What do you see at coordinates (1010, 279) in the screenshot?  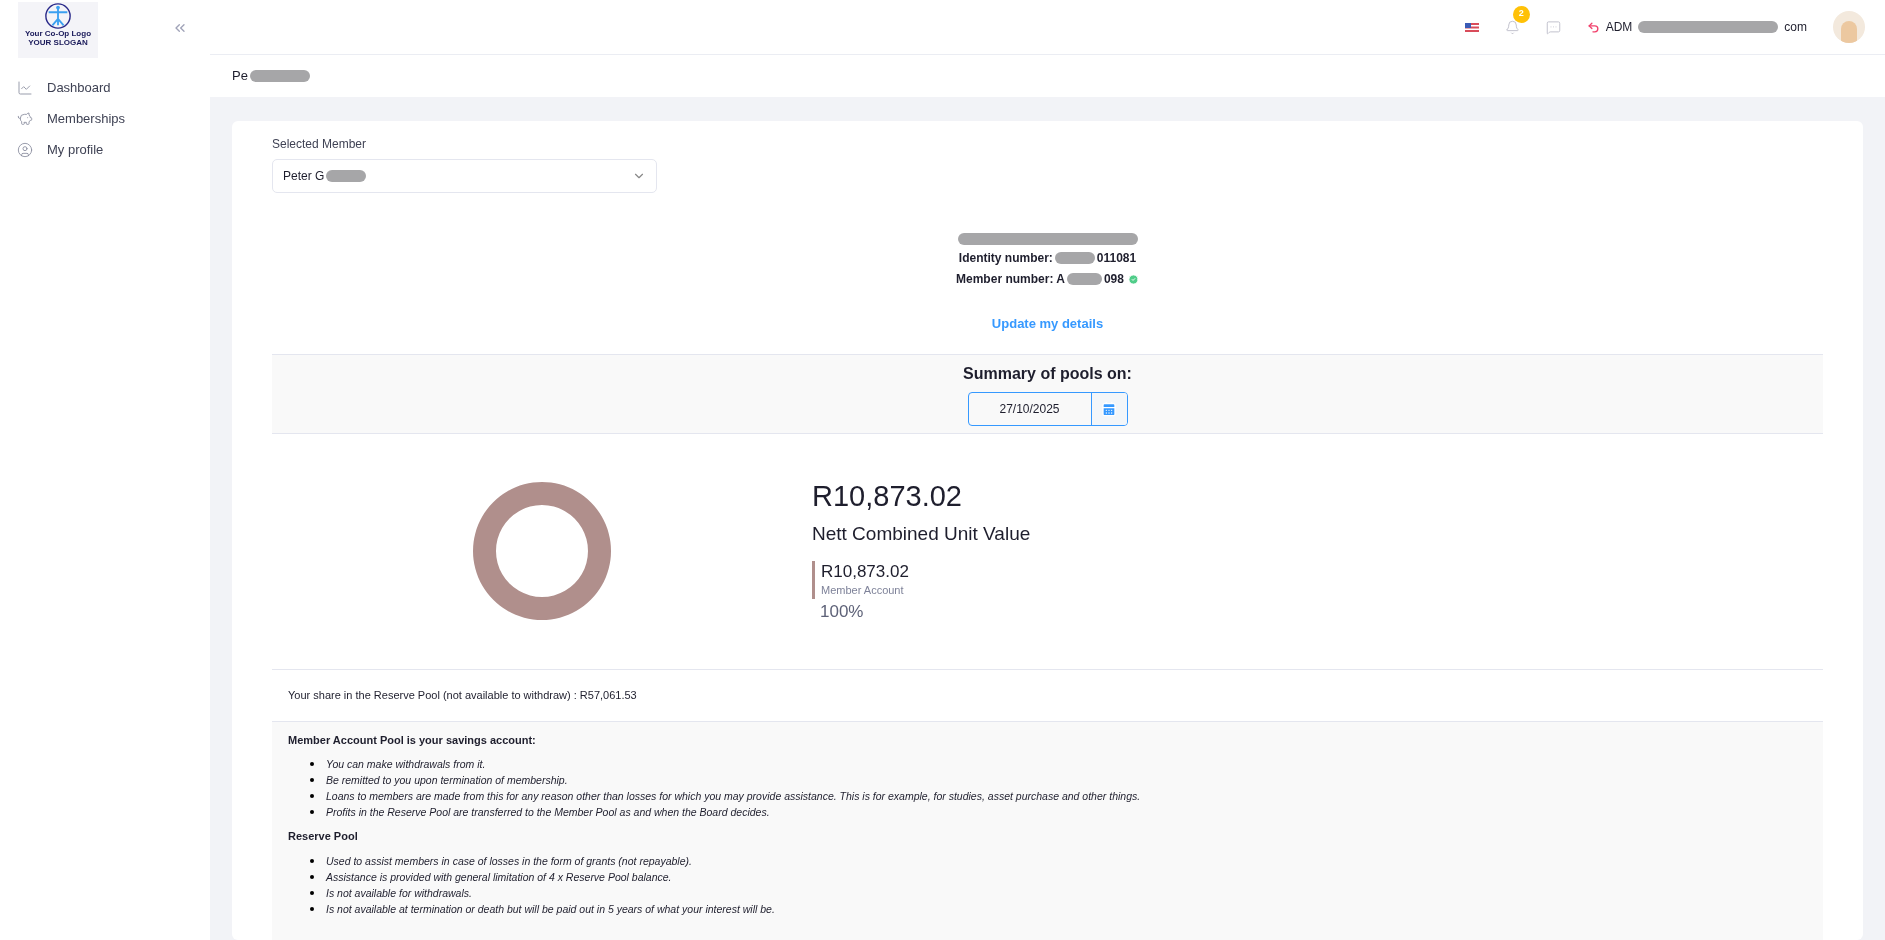 I see `member-label: Member number: A` at bounding box center [1010, 279].